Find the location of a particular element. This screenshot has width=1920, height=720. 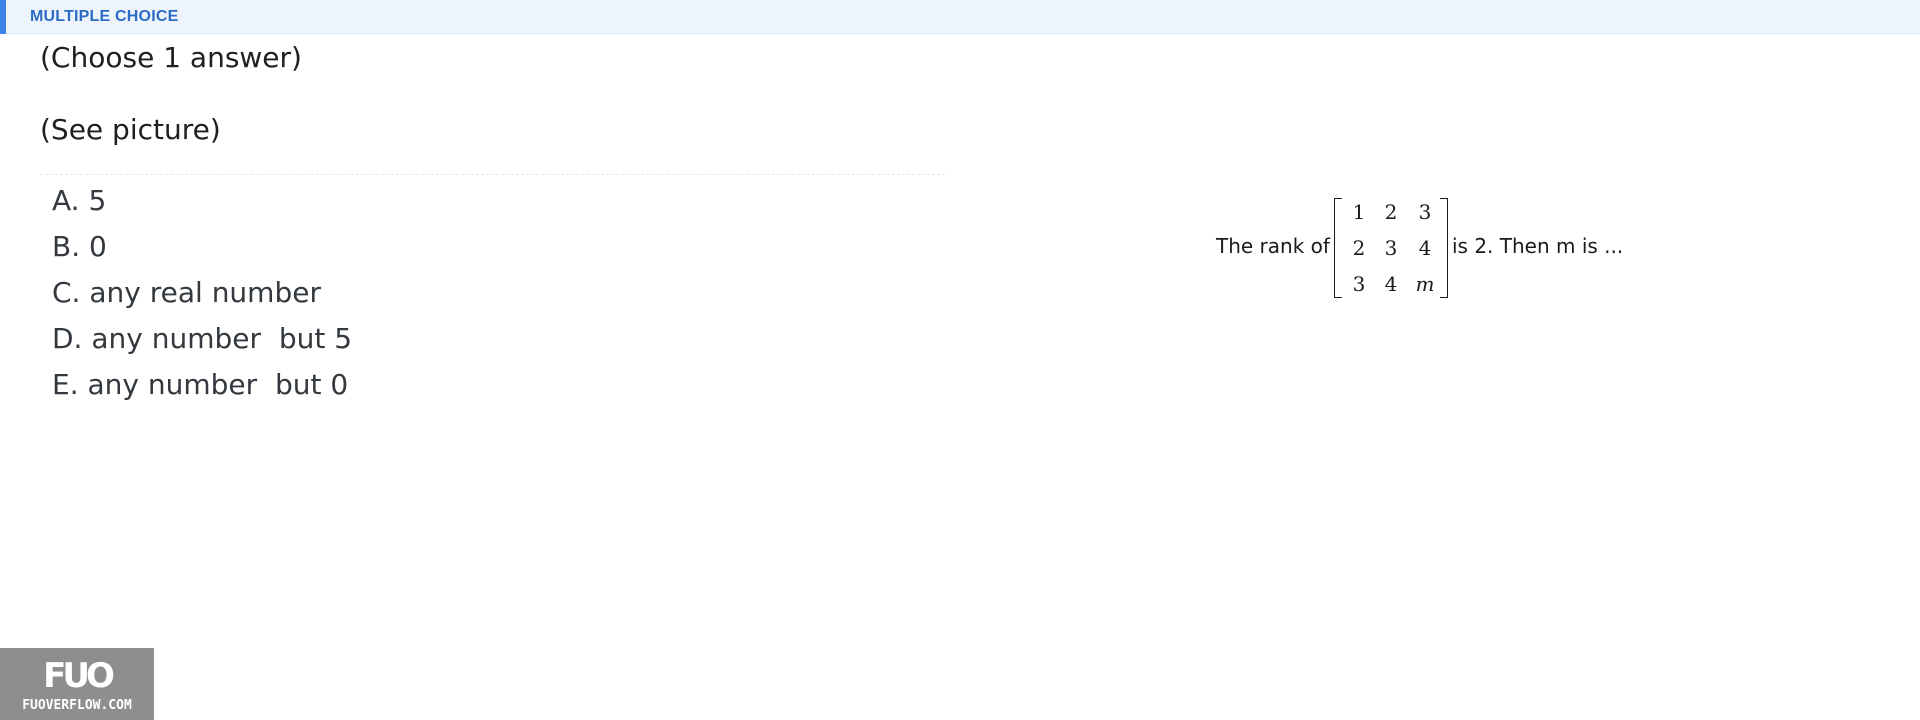

answer-option-c: C. any real number is located at coordinates (202, 296).